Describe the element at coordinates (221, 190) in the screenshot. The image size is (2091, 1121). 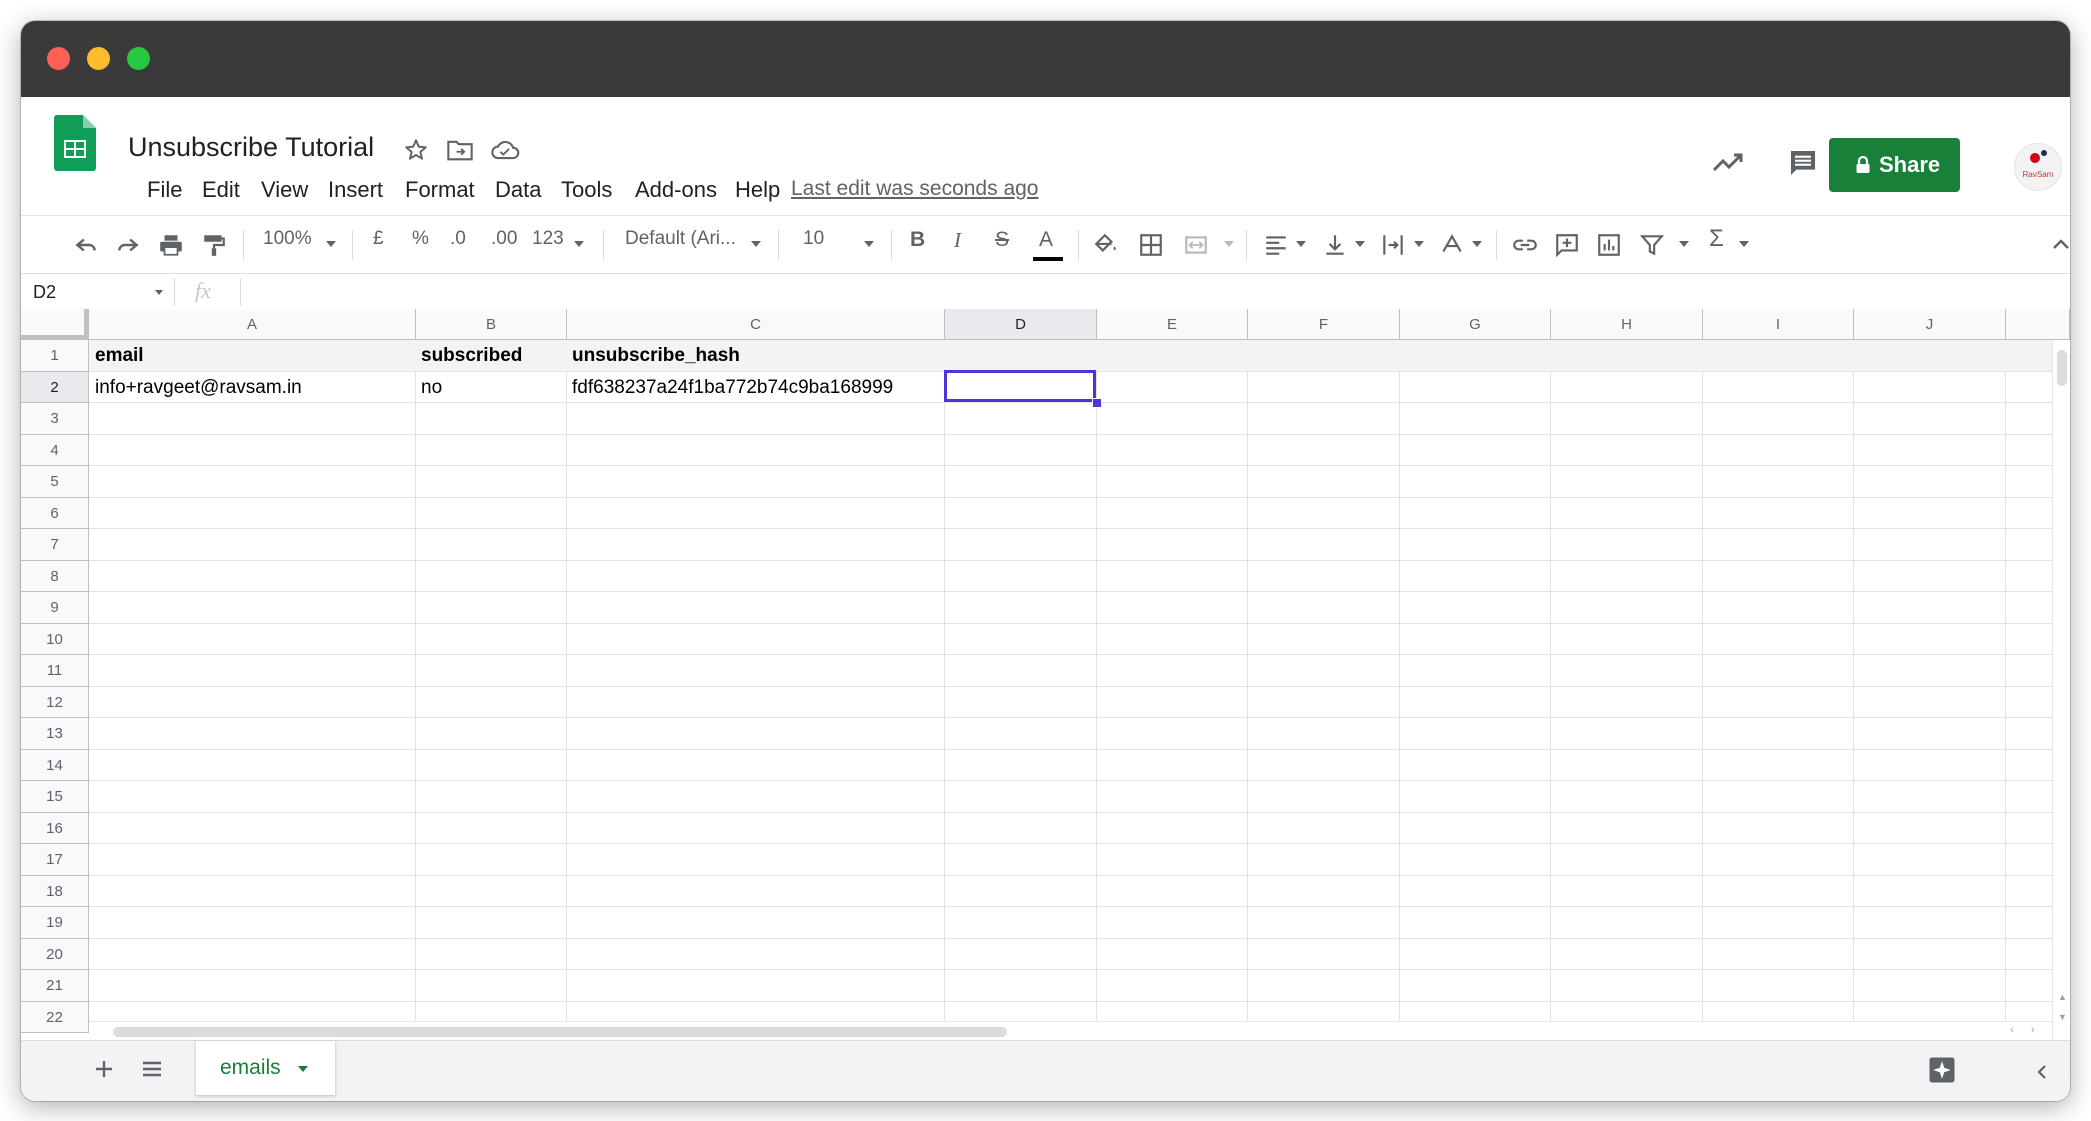
I see `menu-edit: Edit` at that location.